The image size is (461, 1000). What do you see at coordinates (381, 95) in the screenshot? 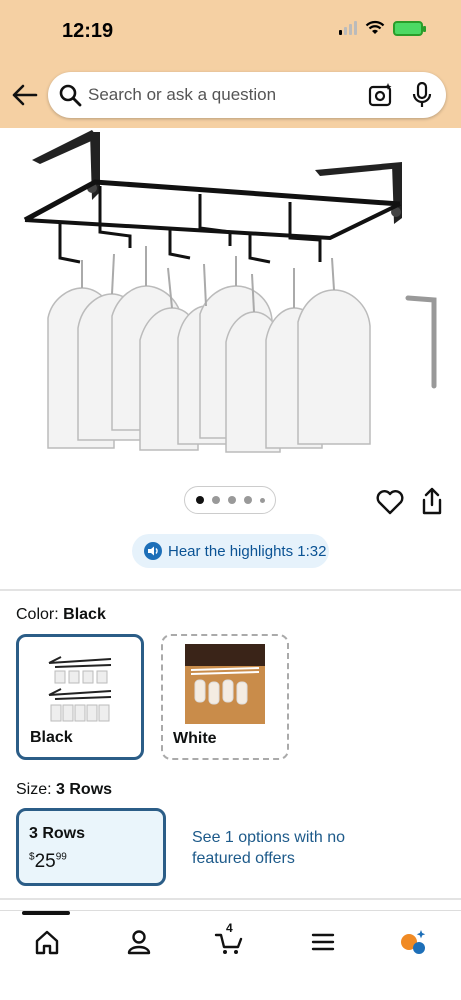
I see `camera-search-icon` at bounding box center [381, 95].